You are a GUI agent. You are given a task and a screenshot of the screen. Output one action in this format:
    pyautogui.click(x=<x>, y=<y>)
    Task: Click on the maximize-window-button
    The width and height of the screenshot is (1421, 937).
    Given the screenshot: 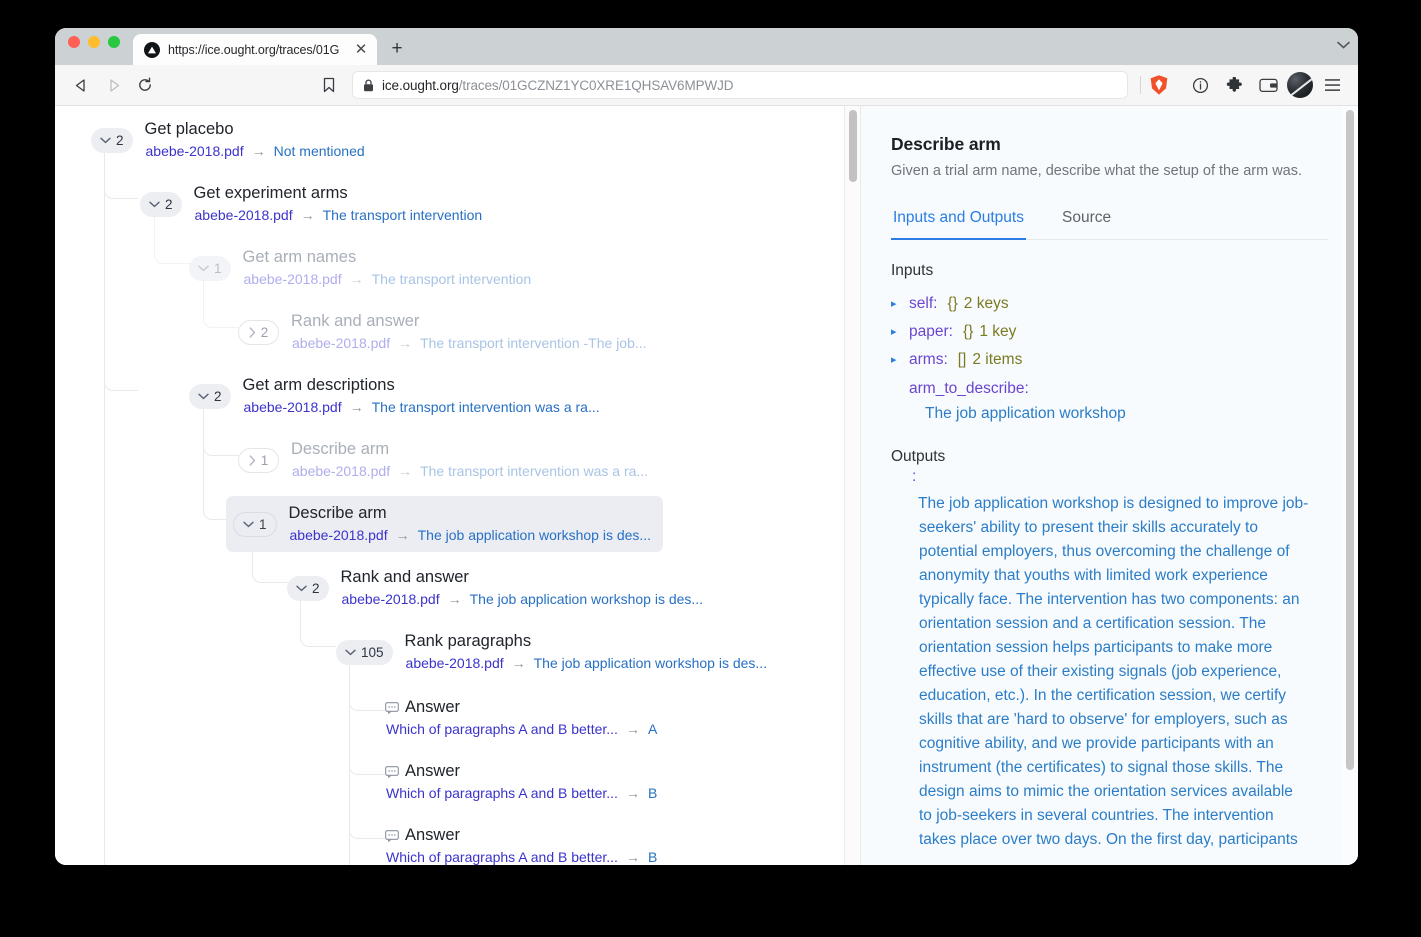 What is the action you would take?
    pyautogui.click(x=114, y=41)
    